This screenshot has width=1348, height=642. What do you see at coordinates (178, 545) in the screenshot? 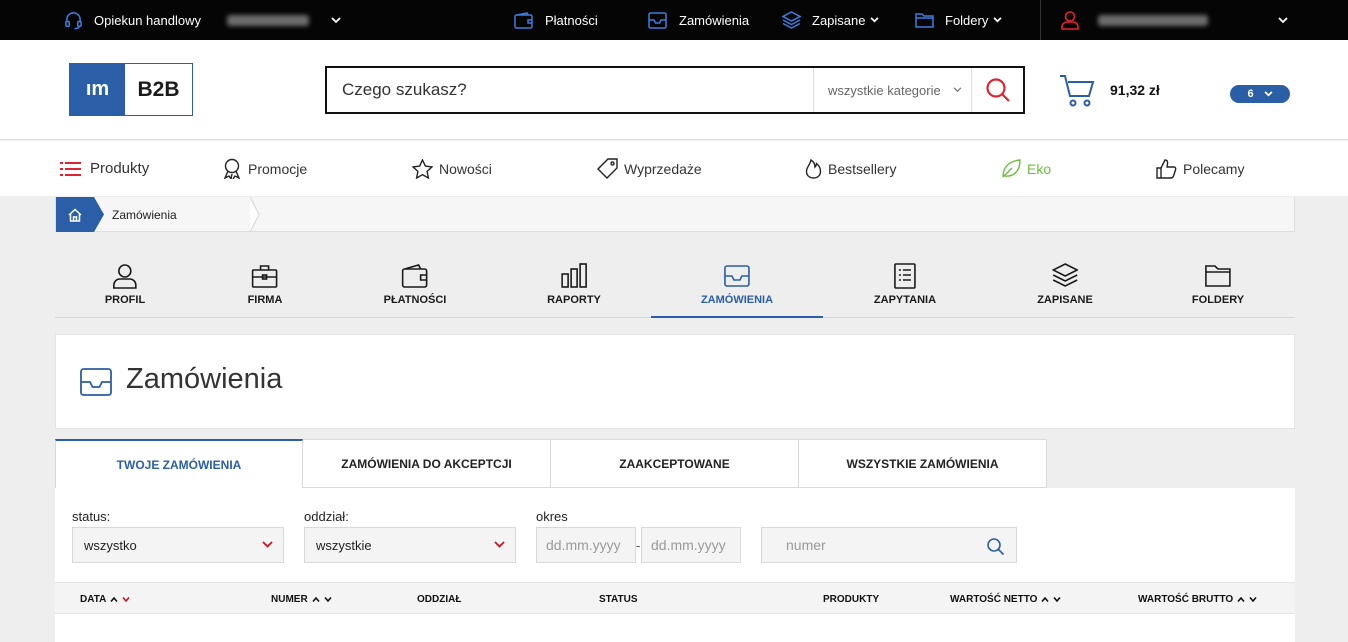
I see `status-select: wszystko` at bounding box center [178, 545].